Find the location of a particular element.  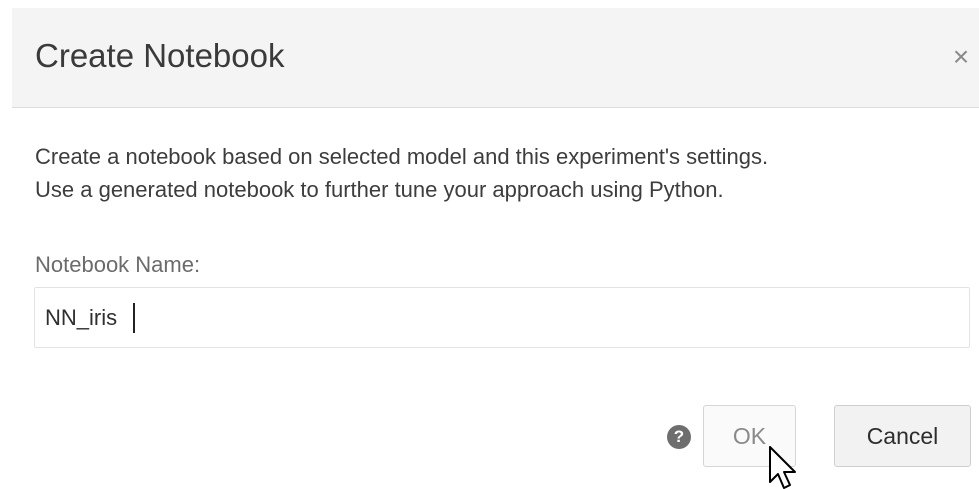

text-caret is located at coordinates (134, 318).